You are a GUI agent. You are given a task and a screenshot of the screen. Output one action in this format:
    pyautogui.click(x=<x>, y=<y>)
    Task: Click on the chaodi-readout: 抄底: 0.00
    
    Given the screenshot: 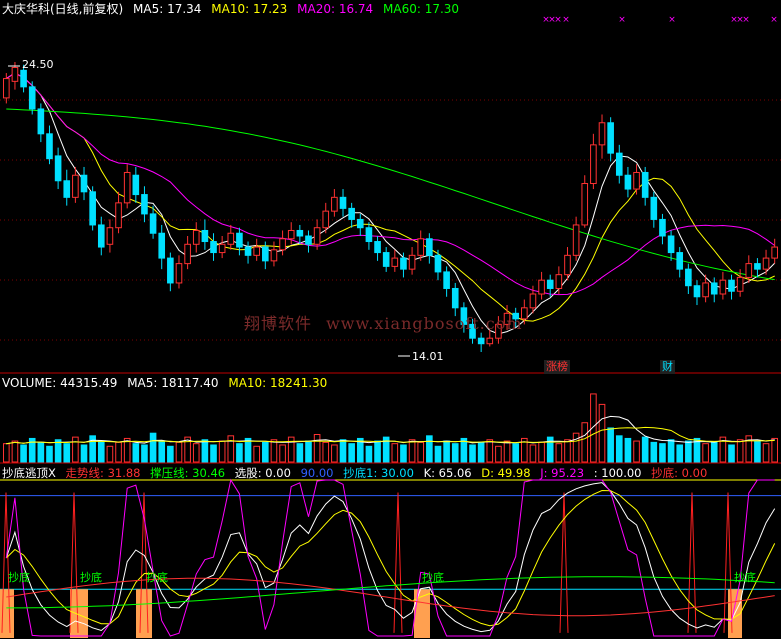 What is the action you would take?
    pyautogui.click(x=679, y=473)
    